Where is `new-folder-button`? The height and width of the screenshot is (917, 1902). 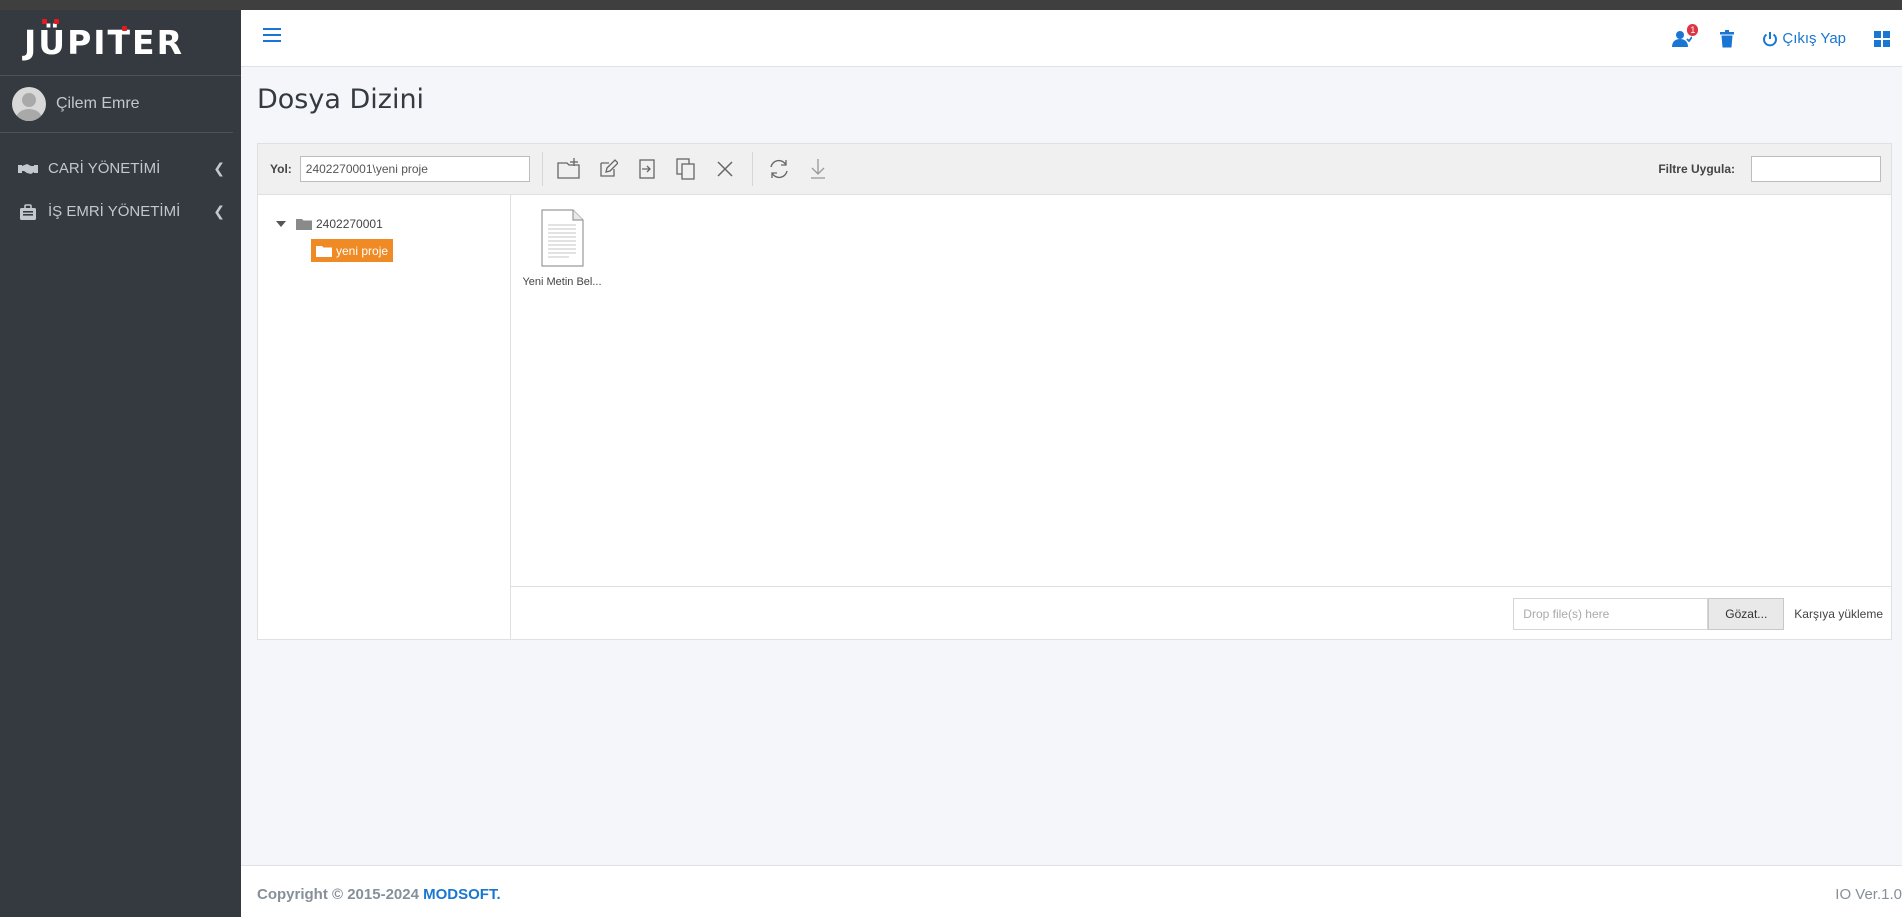 new-folder-button is located at coordinates (569, 169).